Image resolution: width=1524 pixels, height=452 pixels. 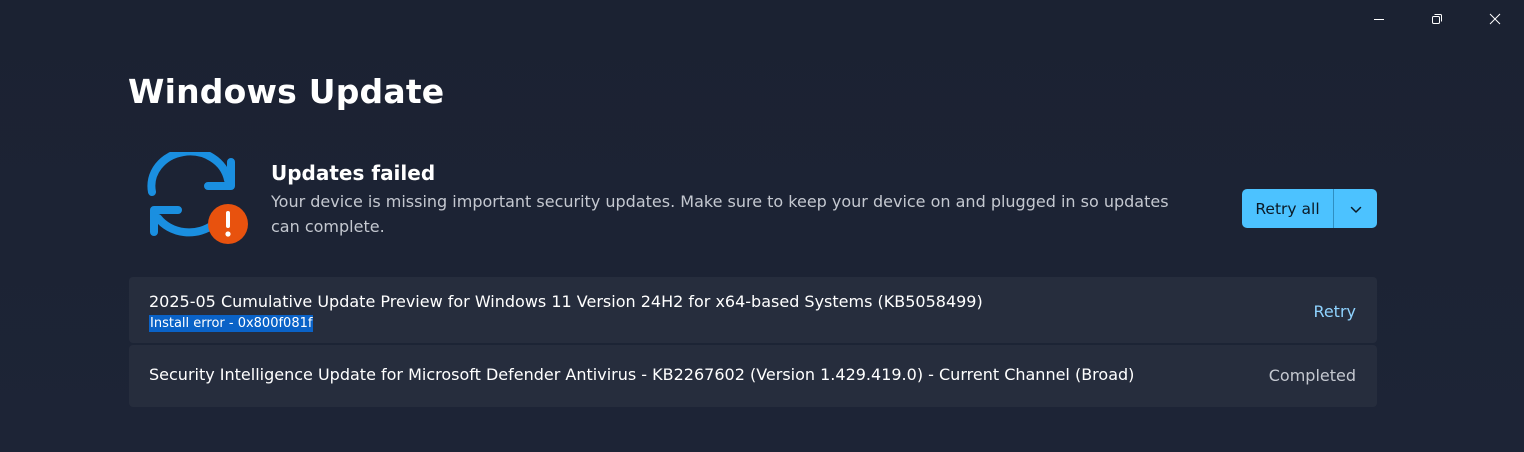 I want to click on page-title: Windows Update, so click(x=286, y=91).